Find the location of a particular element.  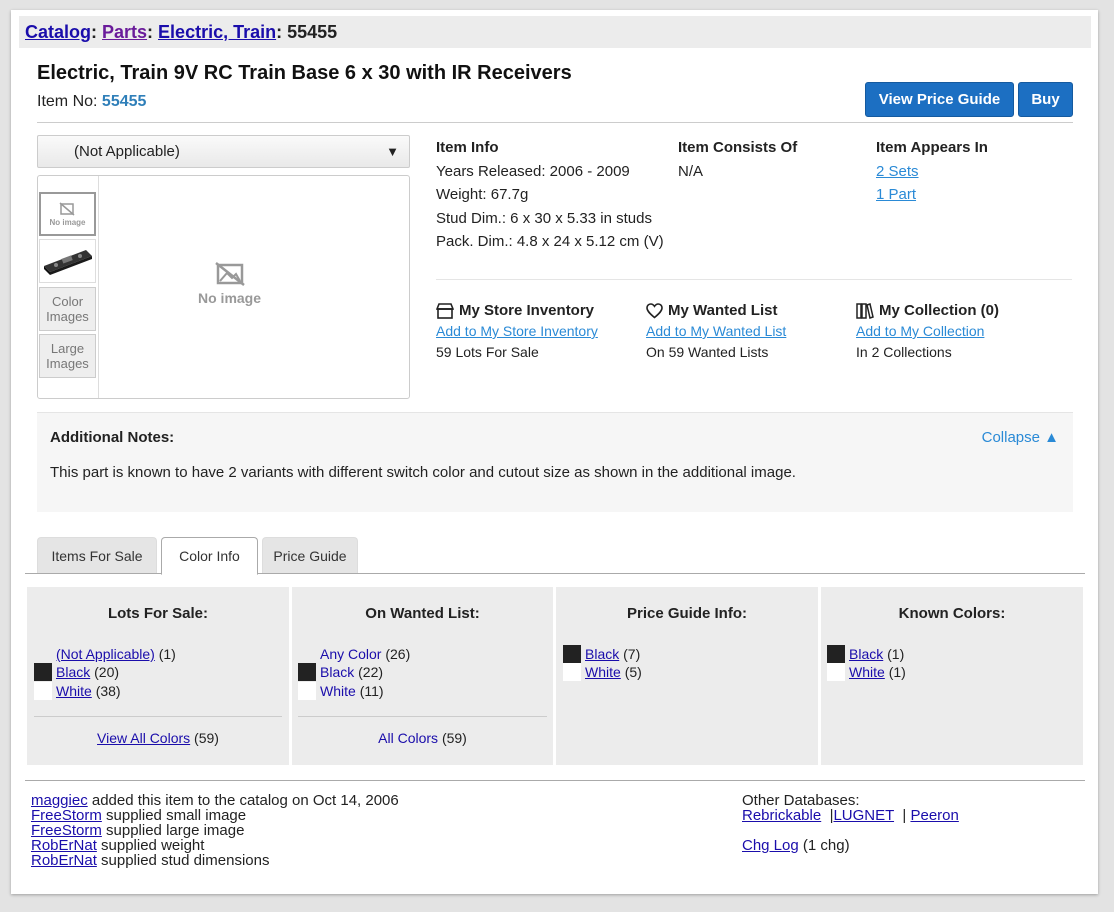

tab-items-for-sale: Items For Sale is located at coordinates (97, 555).